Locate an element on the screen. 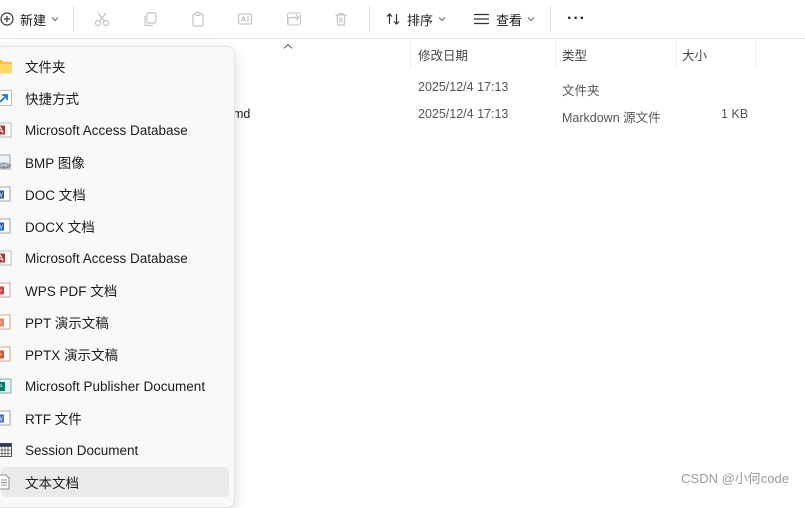  paste-button is located at coordinates (198, 19).